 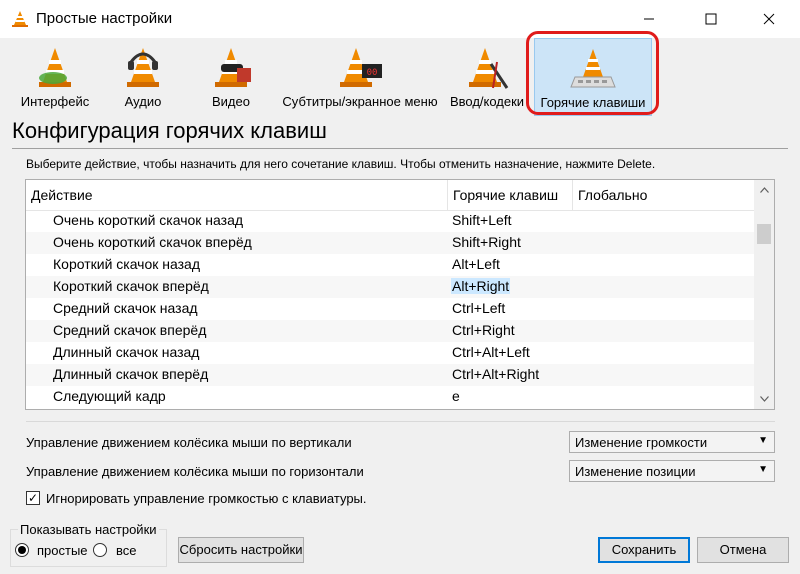 What do you see at coordinates (372, 73) in the screenshot?
I see `svg-text: 00` at bounding box center [372, 73].